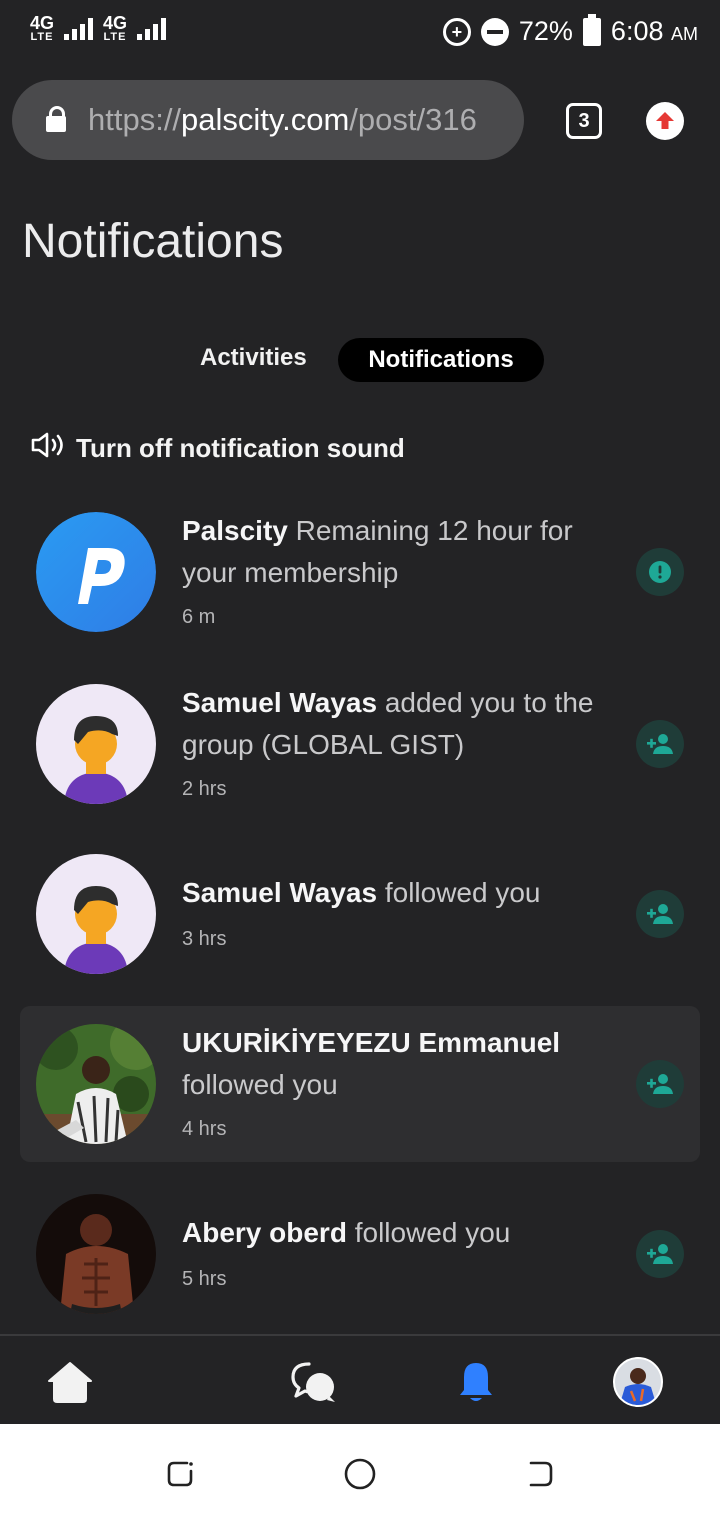  I want to click on clock: 6:08, so click(637, 31).